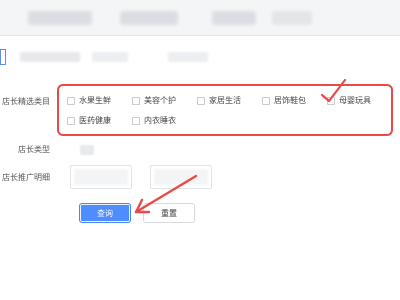 The height and width of the screenshot is (300, 400). Describe the element at coordinates (166, 194) in the screenshot. I see `arrow-annotation-icon` at that location.